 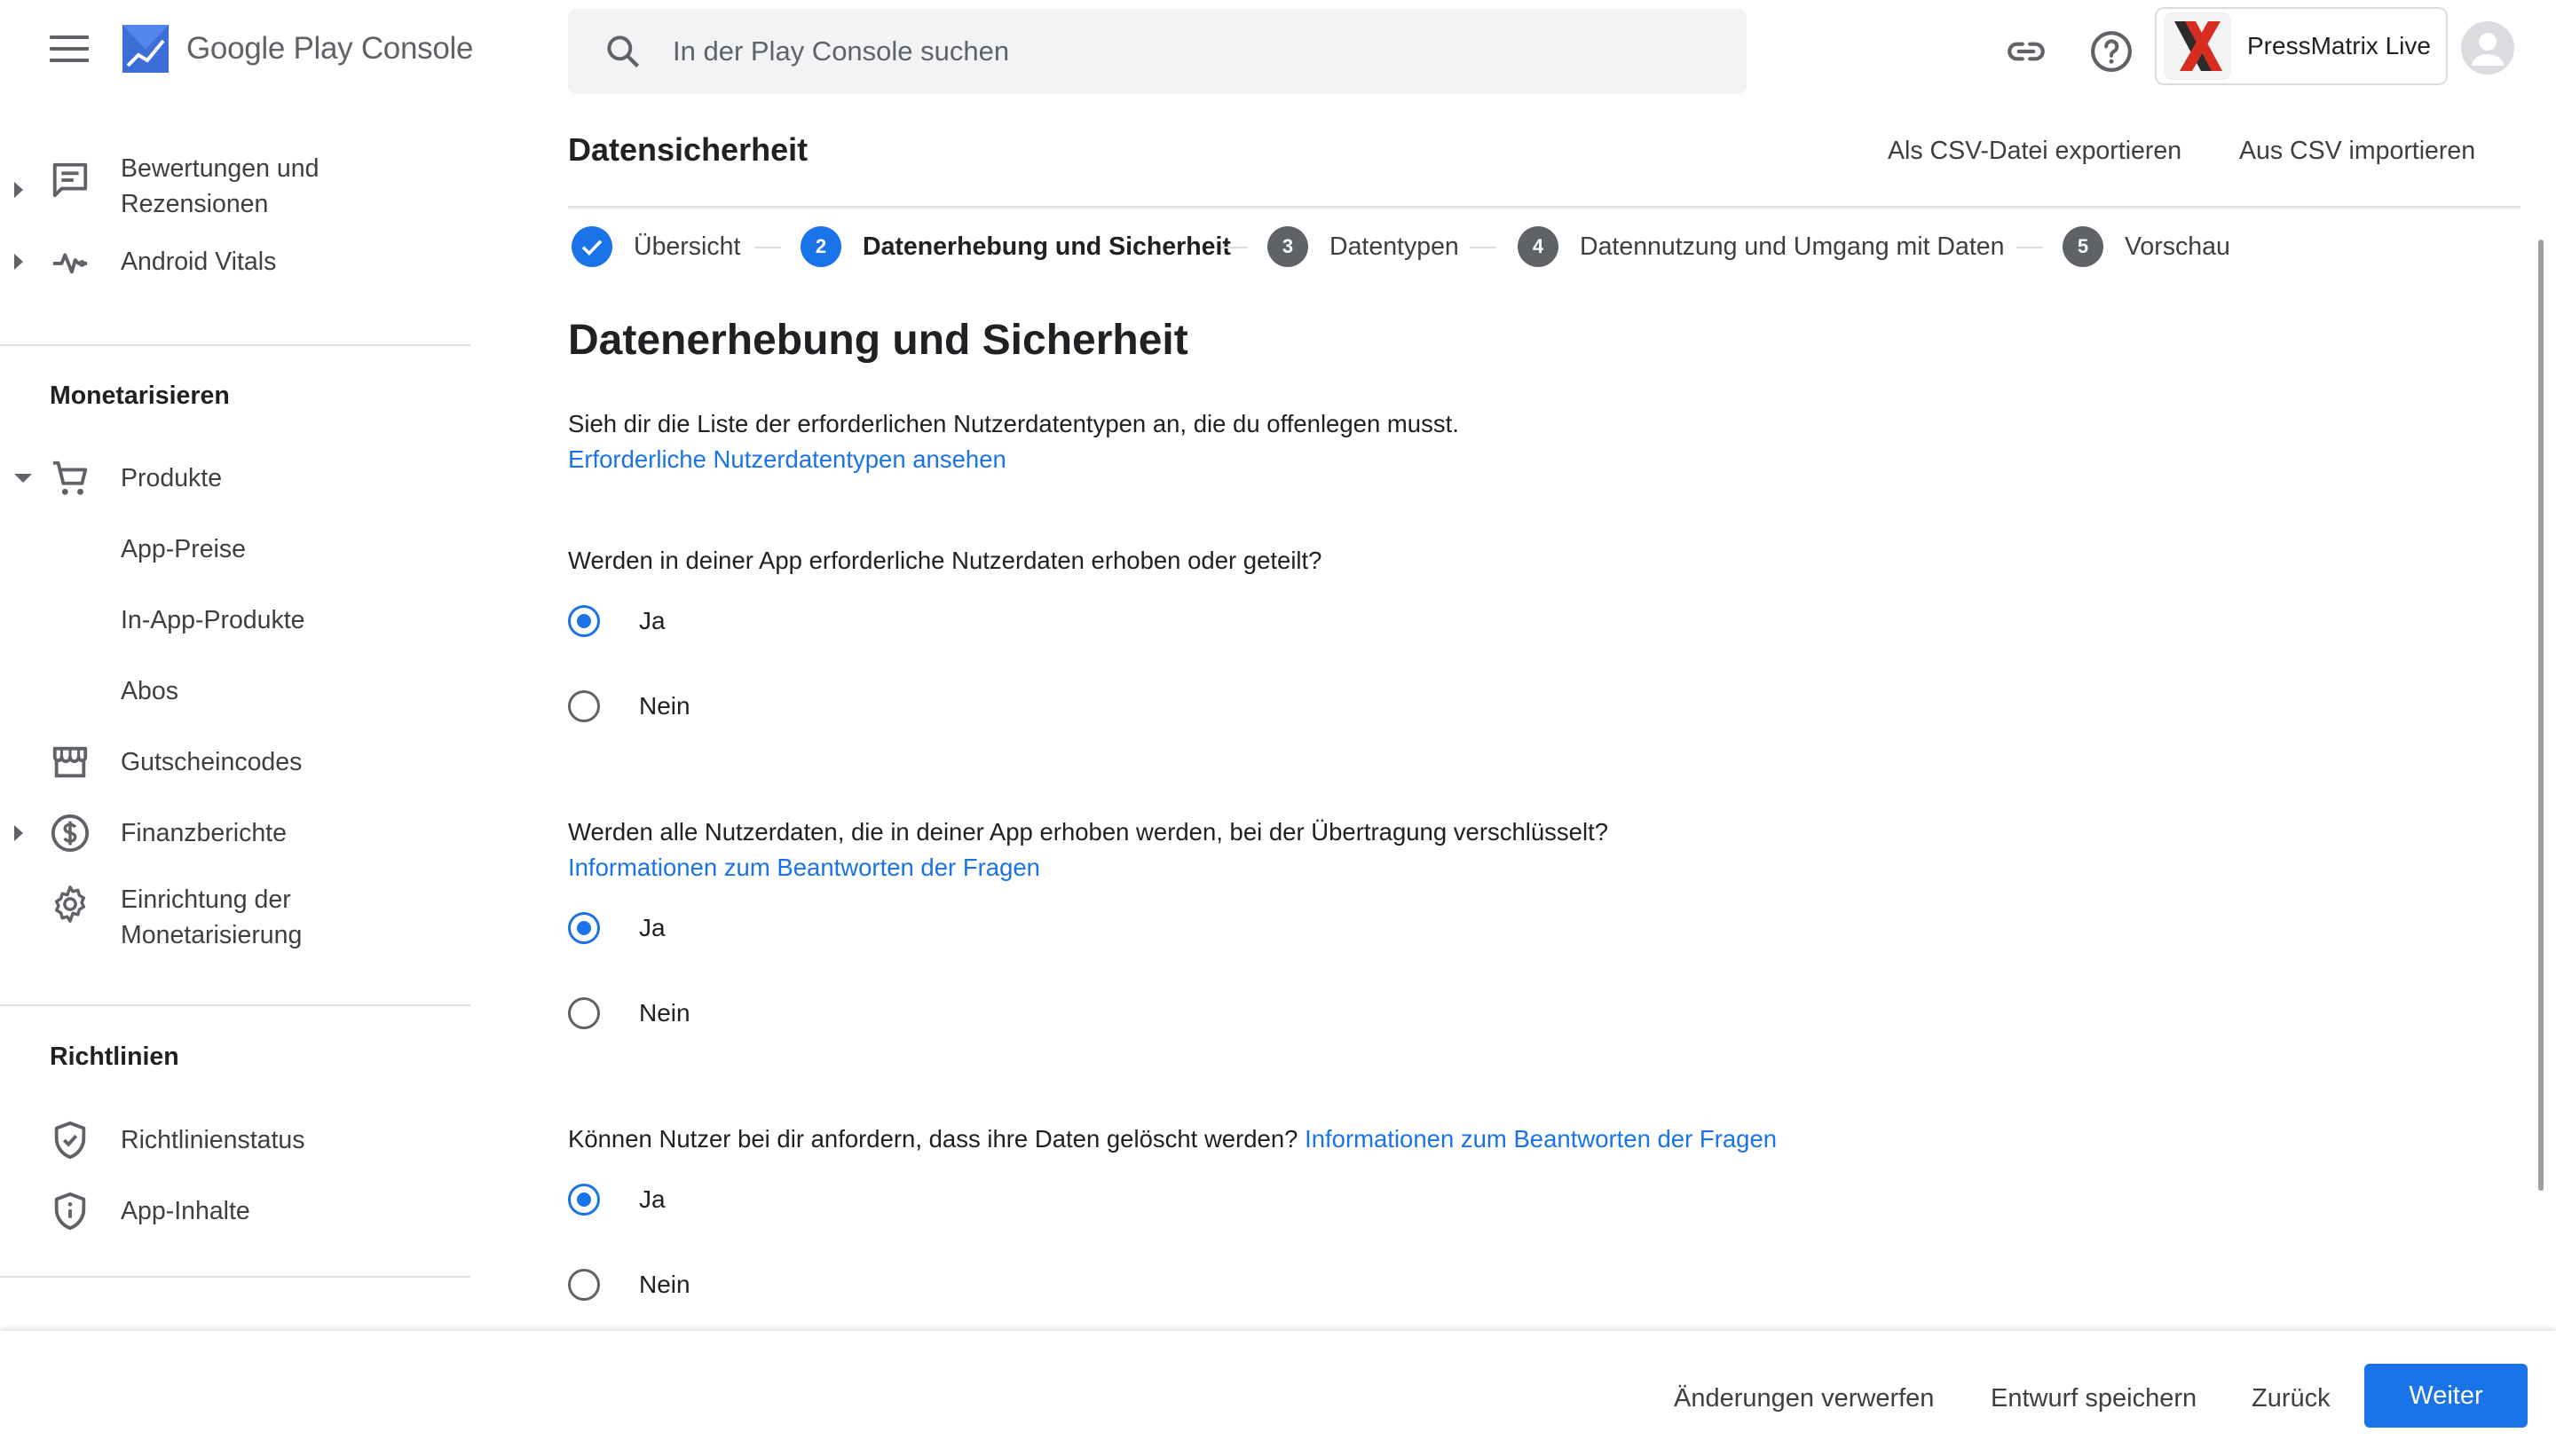 What do you see at coordinates (23, 478) in the screenshot?
I see `collapse-arrow-icon` at bounding box center [23, 478].